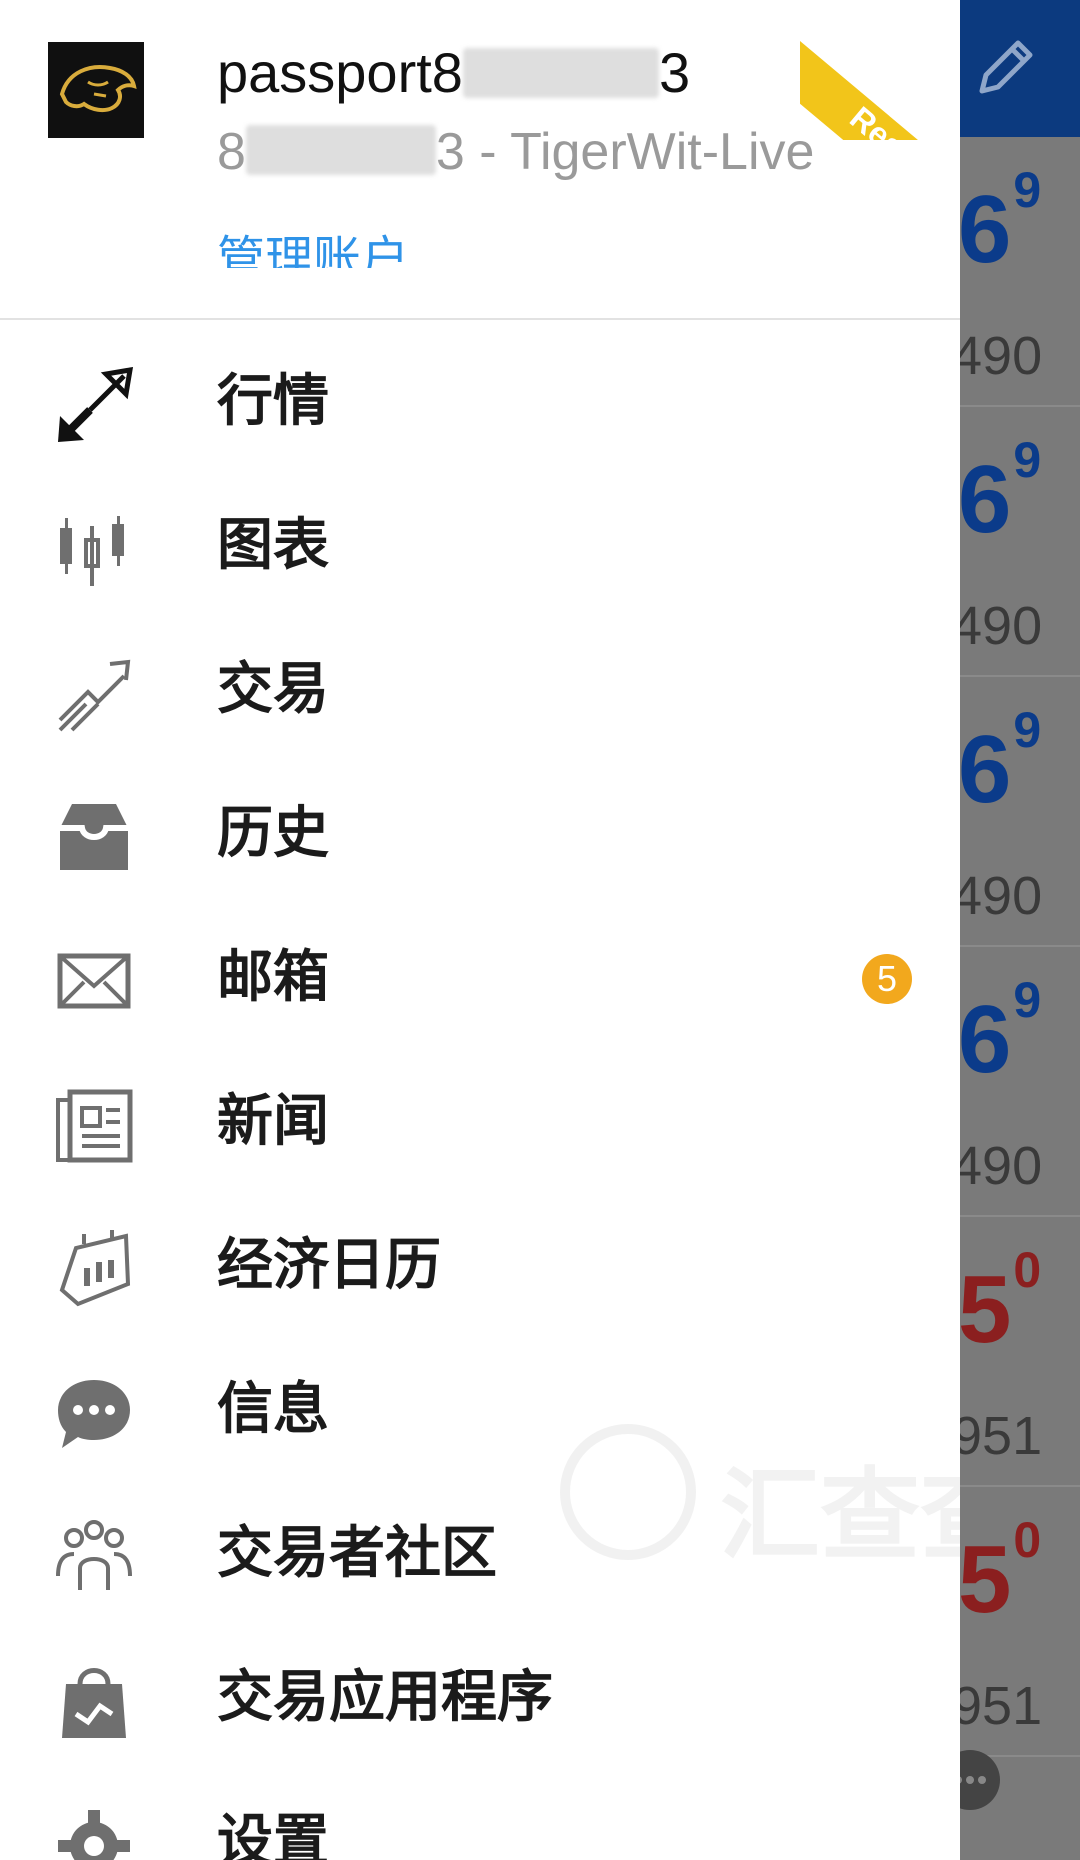 This screenshot has height=1860, width=1080. Describe the element at coordinates (628, 1492) in the screenshot. I see `watermark-magnifier-icon` at that location.